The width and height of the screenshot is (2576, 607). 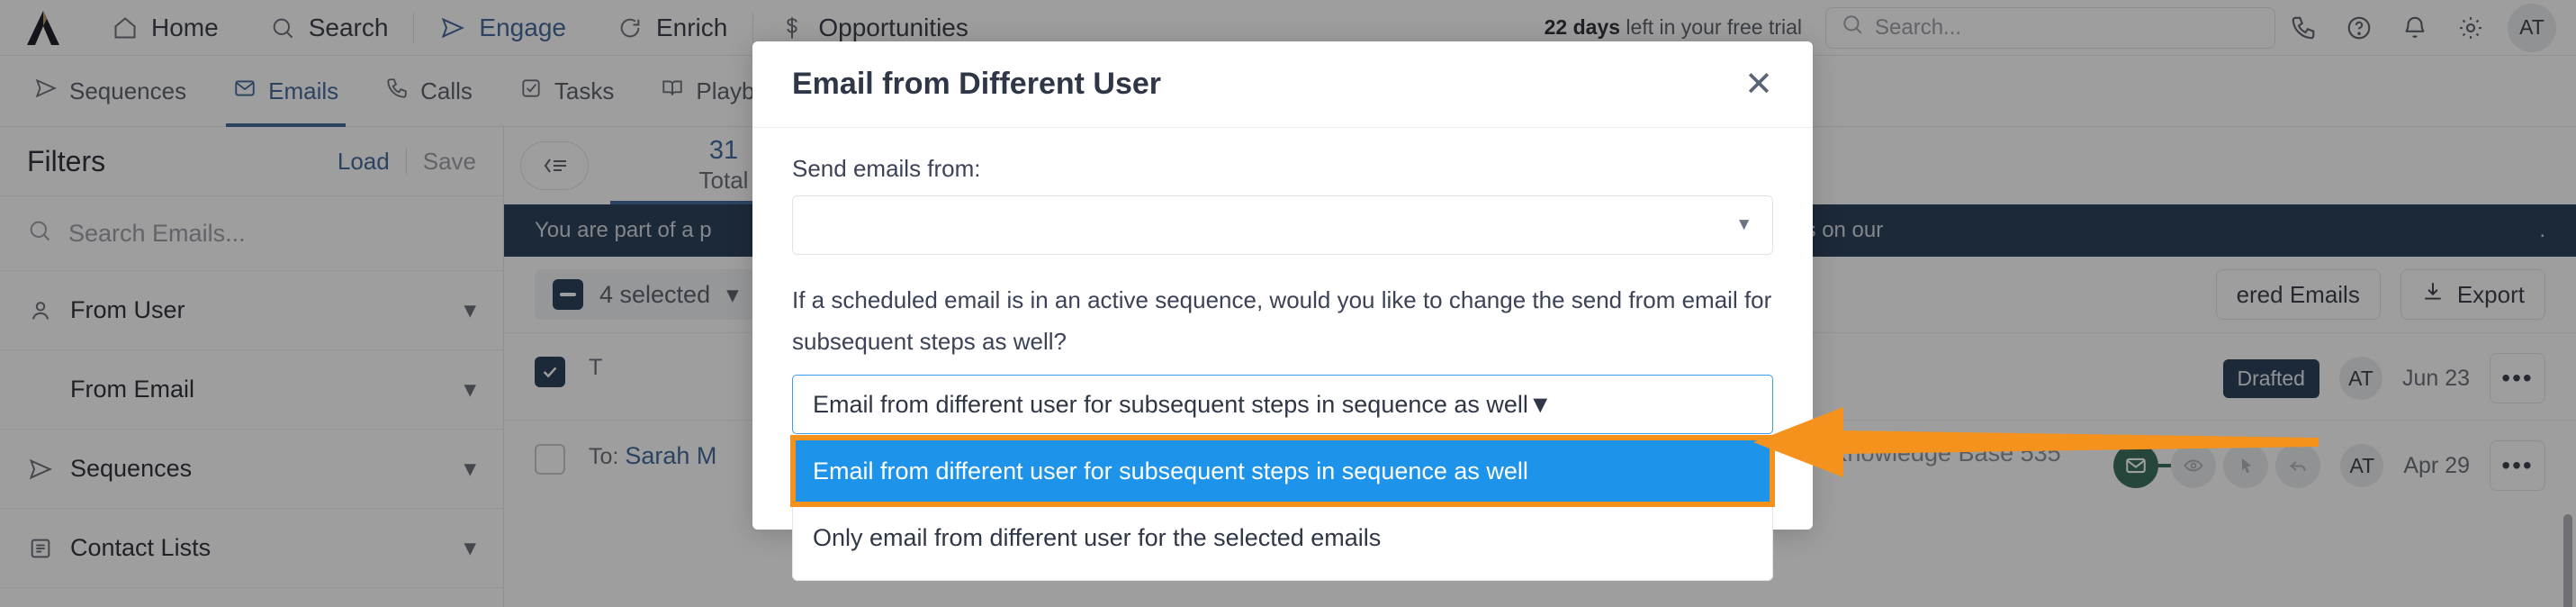 I want to click on tab-calls: Calls, so click(x=429, y=91).